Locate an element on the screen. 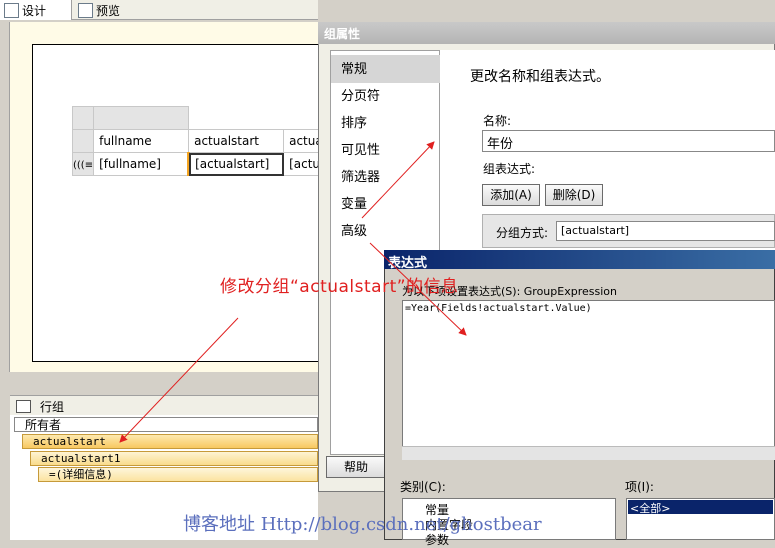 The width and height of the screenshot is (775, 548). table-corner-handle is located at coordinates (83, 118).